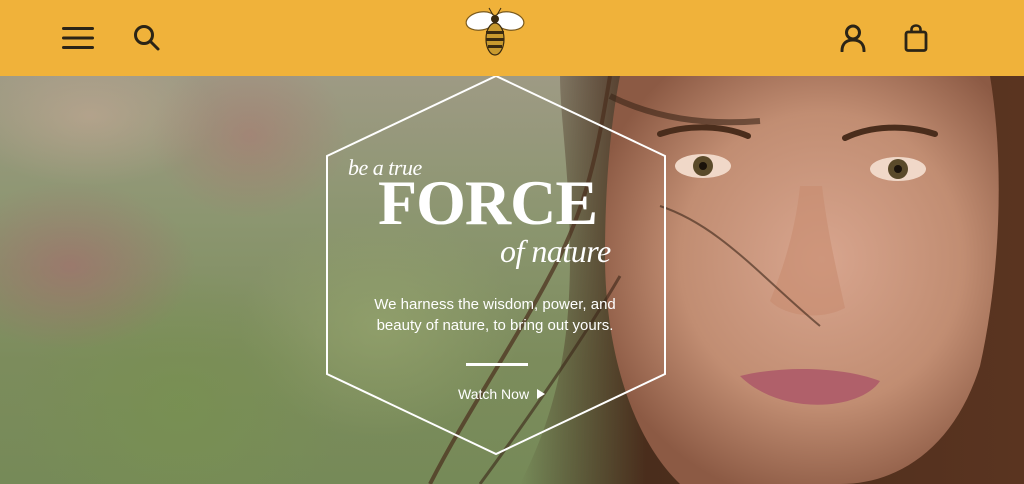 The image size is (1024, 484). Describe the element at coordinates (497, 364) in the screenshot. I see `hero-divider` at that location.